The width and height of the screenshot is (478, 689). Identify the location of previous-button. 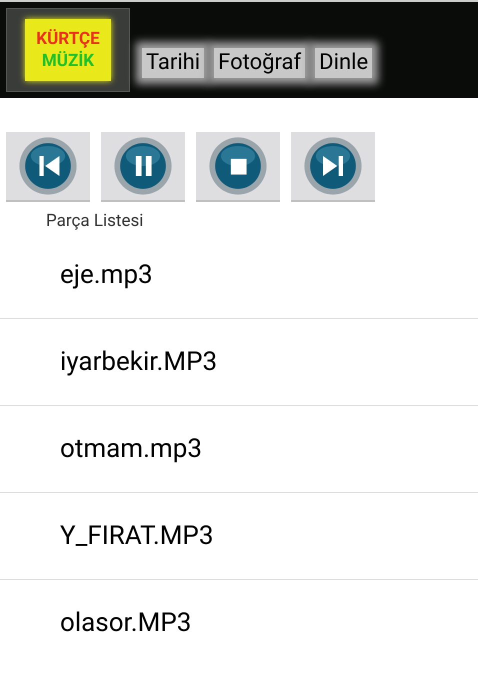
(48, 167).